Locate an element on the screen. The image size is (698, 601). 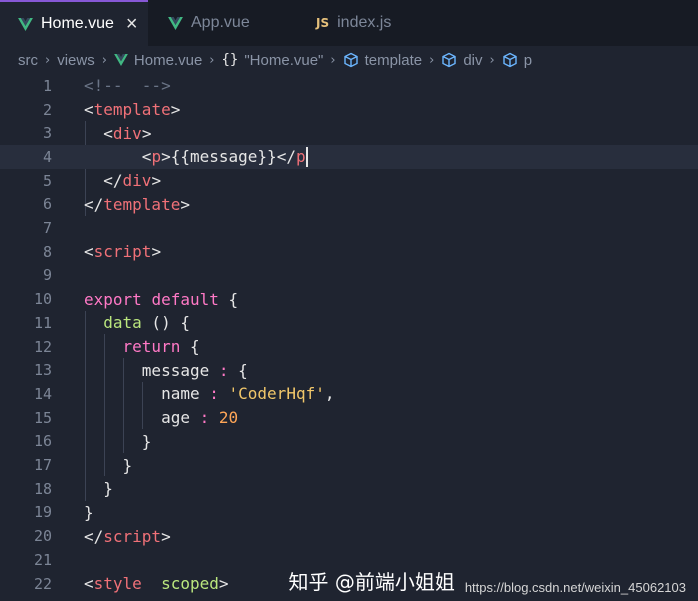
tab-label: App.vue is located at coordinates (220, 22).